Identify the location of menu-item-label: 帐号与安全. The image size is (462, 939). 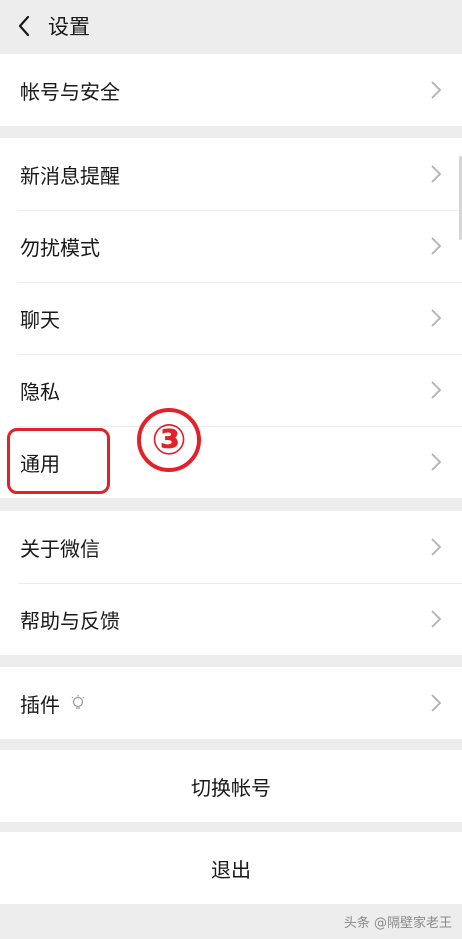
(70, 91).